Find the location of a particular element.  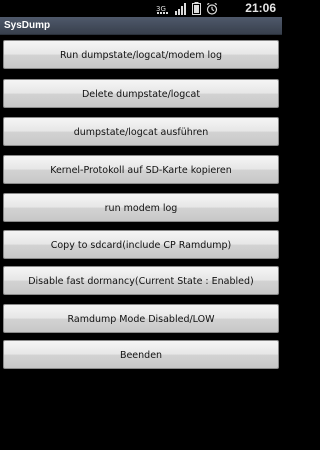

run-dumpstate-logcat-modem-log-button: Run dumpstate/logcat/modem log is located at coordinates (141, 54).